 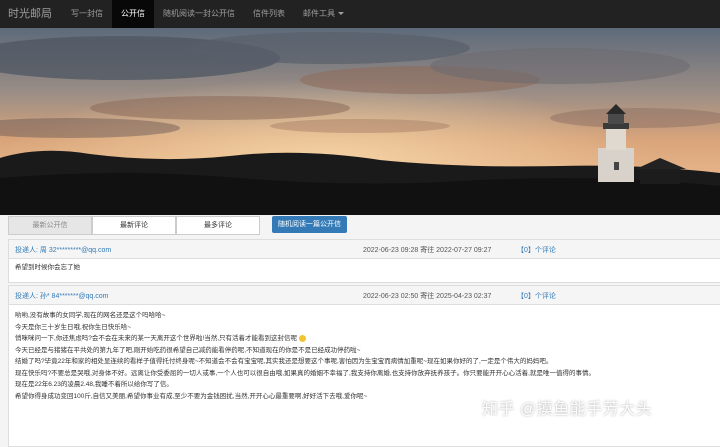 I want to click on letter-line: 现在是22年6.23的凌晨2.48,我睡不着所以给你写了信。, so click(x=94, y=384).